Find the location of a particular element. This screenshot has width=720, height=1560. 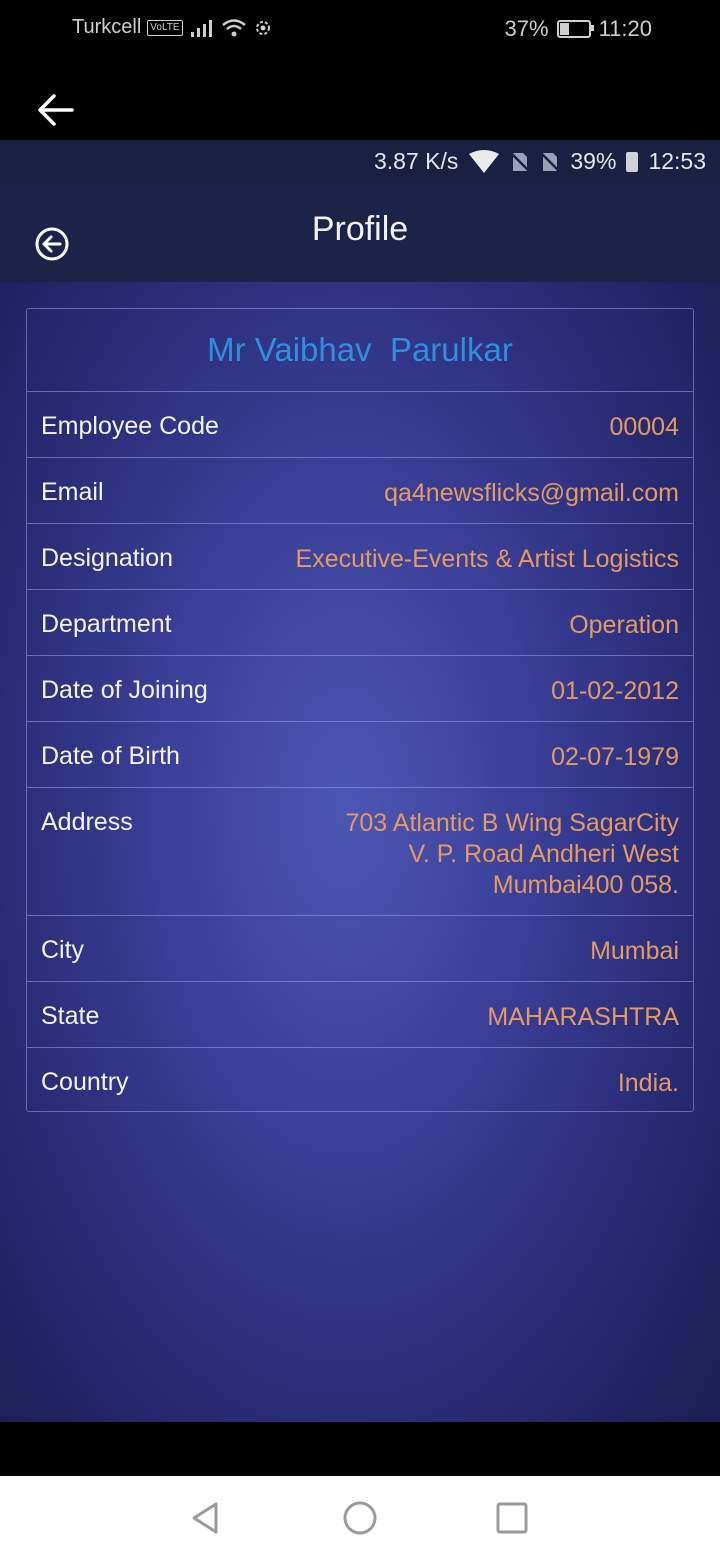

row-state: State MAHARASHTRA is located at coordinates (360, 1015).